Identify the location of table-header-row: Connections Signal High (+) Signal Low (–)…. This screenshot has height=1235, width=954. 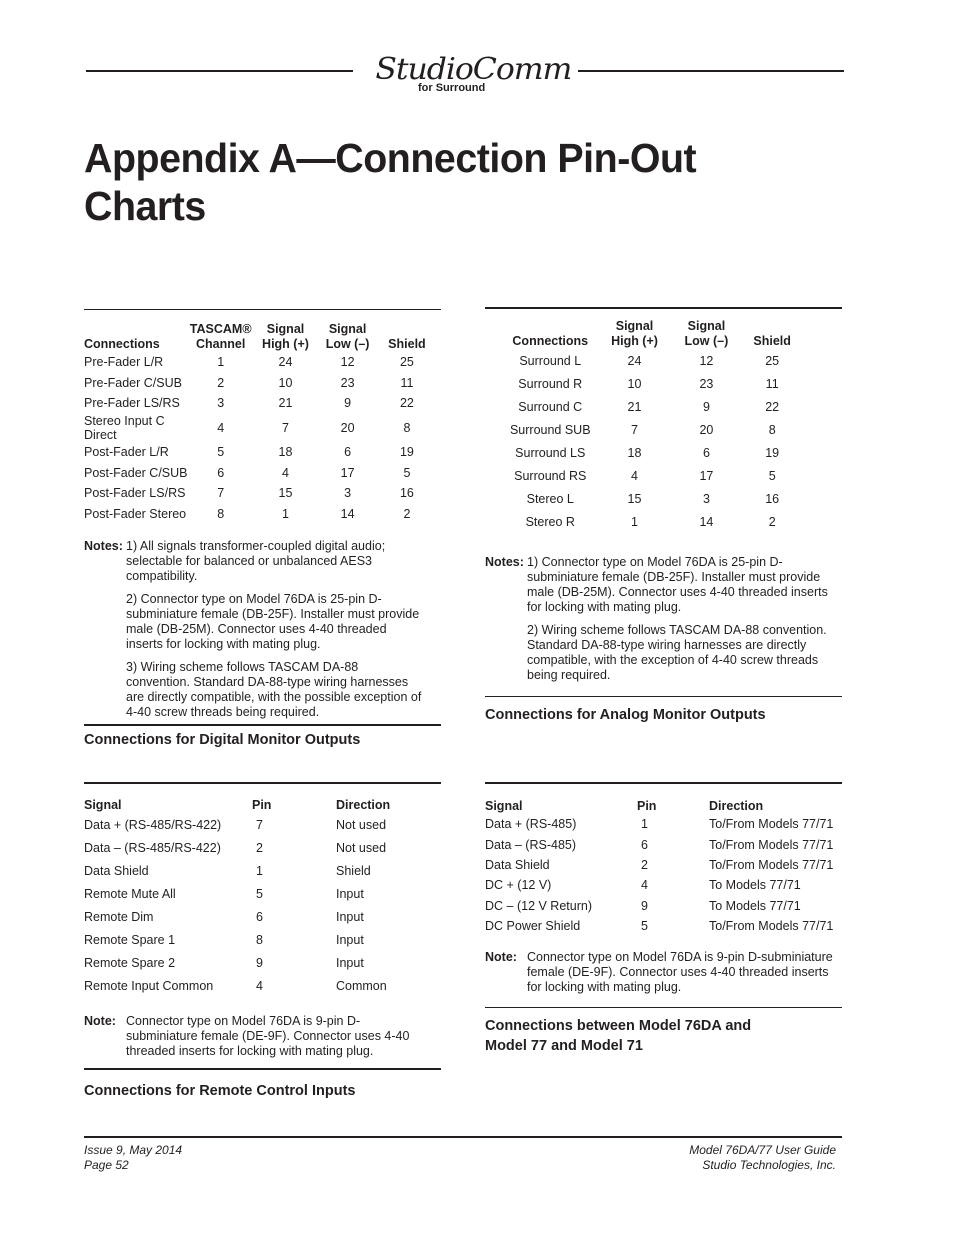
(653, 334).